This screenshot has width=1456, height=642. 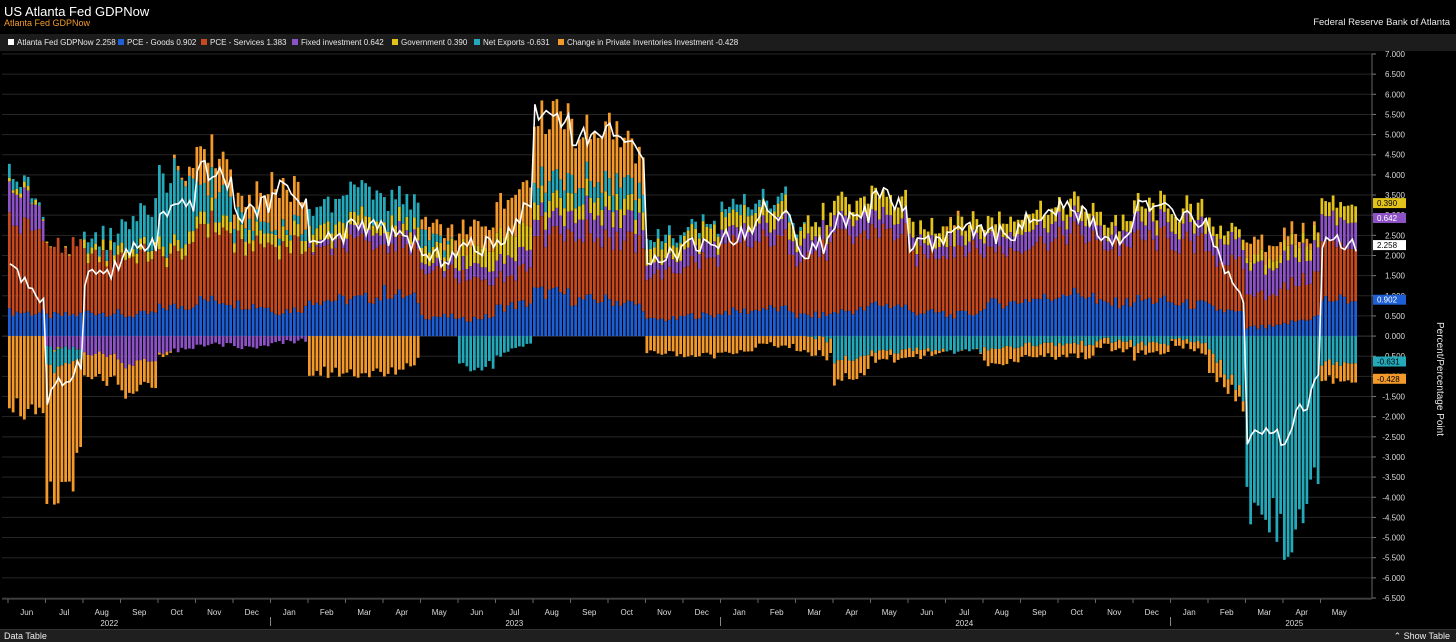 I want to click on data-table-label: Data Table, so click(x=25, y=636).